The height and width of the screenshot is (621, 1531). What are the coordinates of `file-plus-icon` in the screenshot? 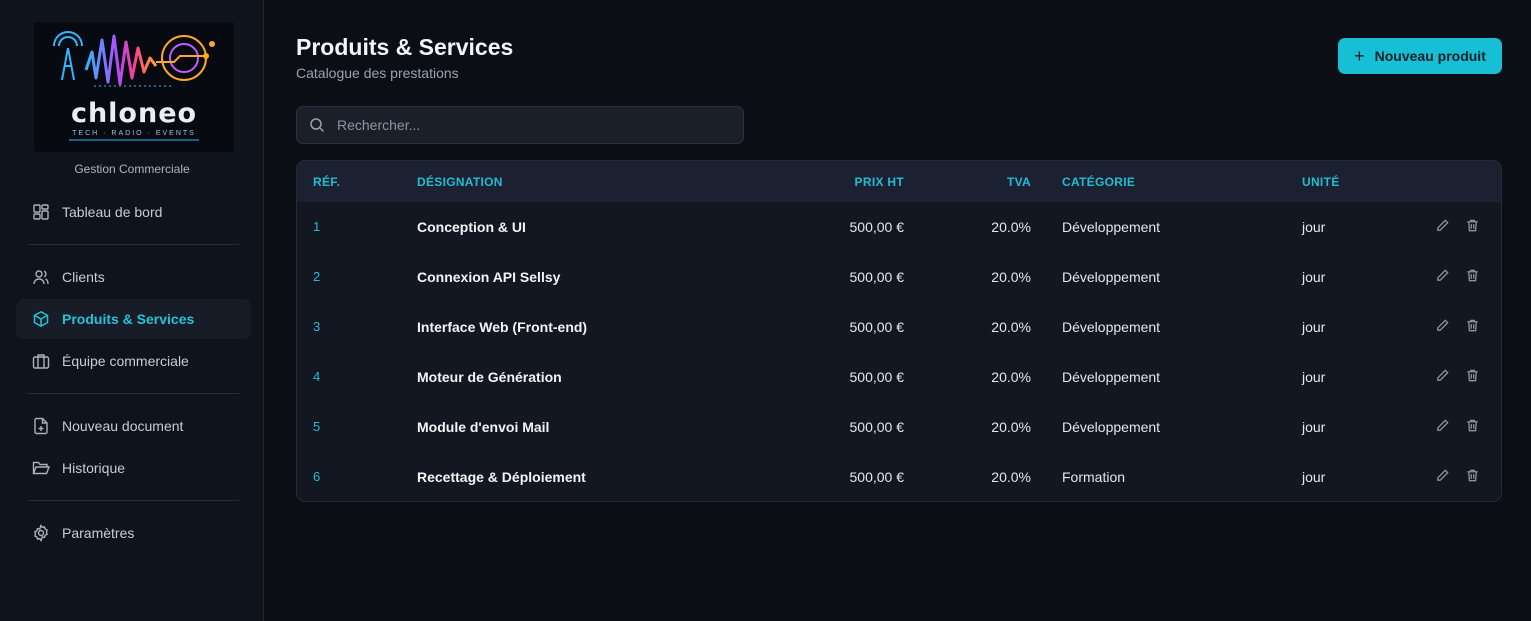 It's located at (41, 426).